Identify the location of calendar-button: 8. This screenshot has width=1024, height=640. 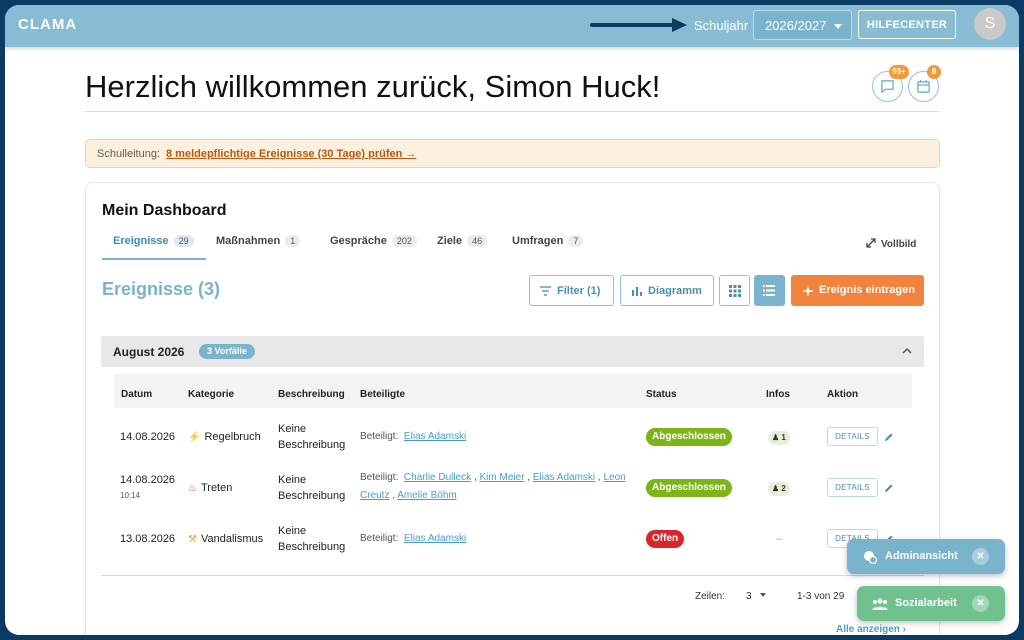
(924, 83).